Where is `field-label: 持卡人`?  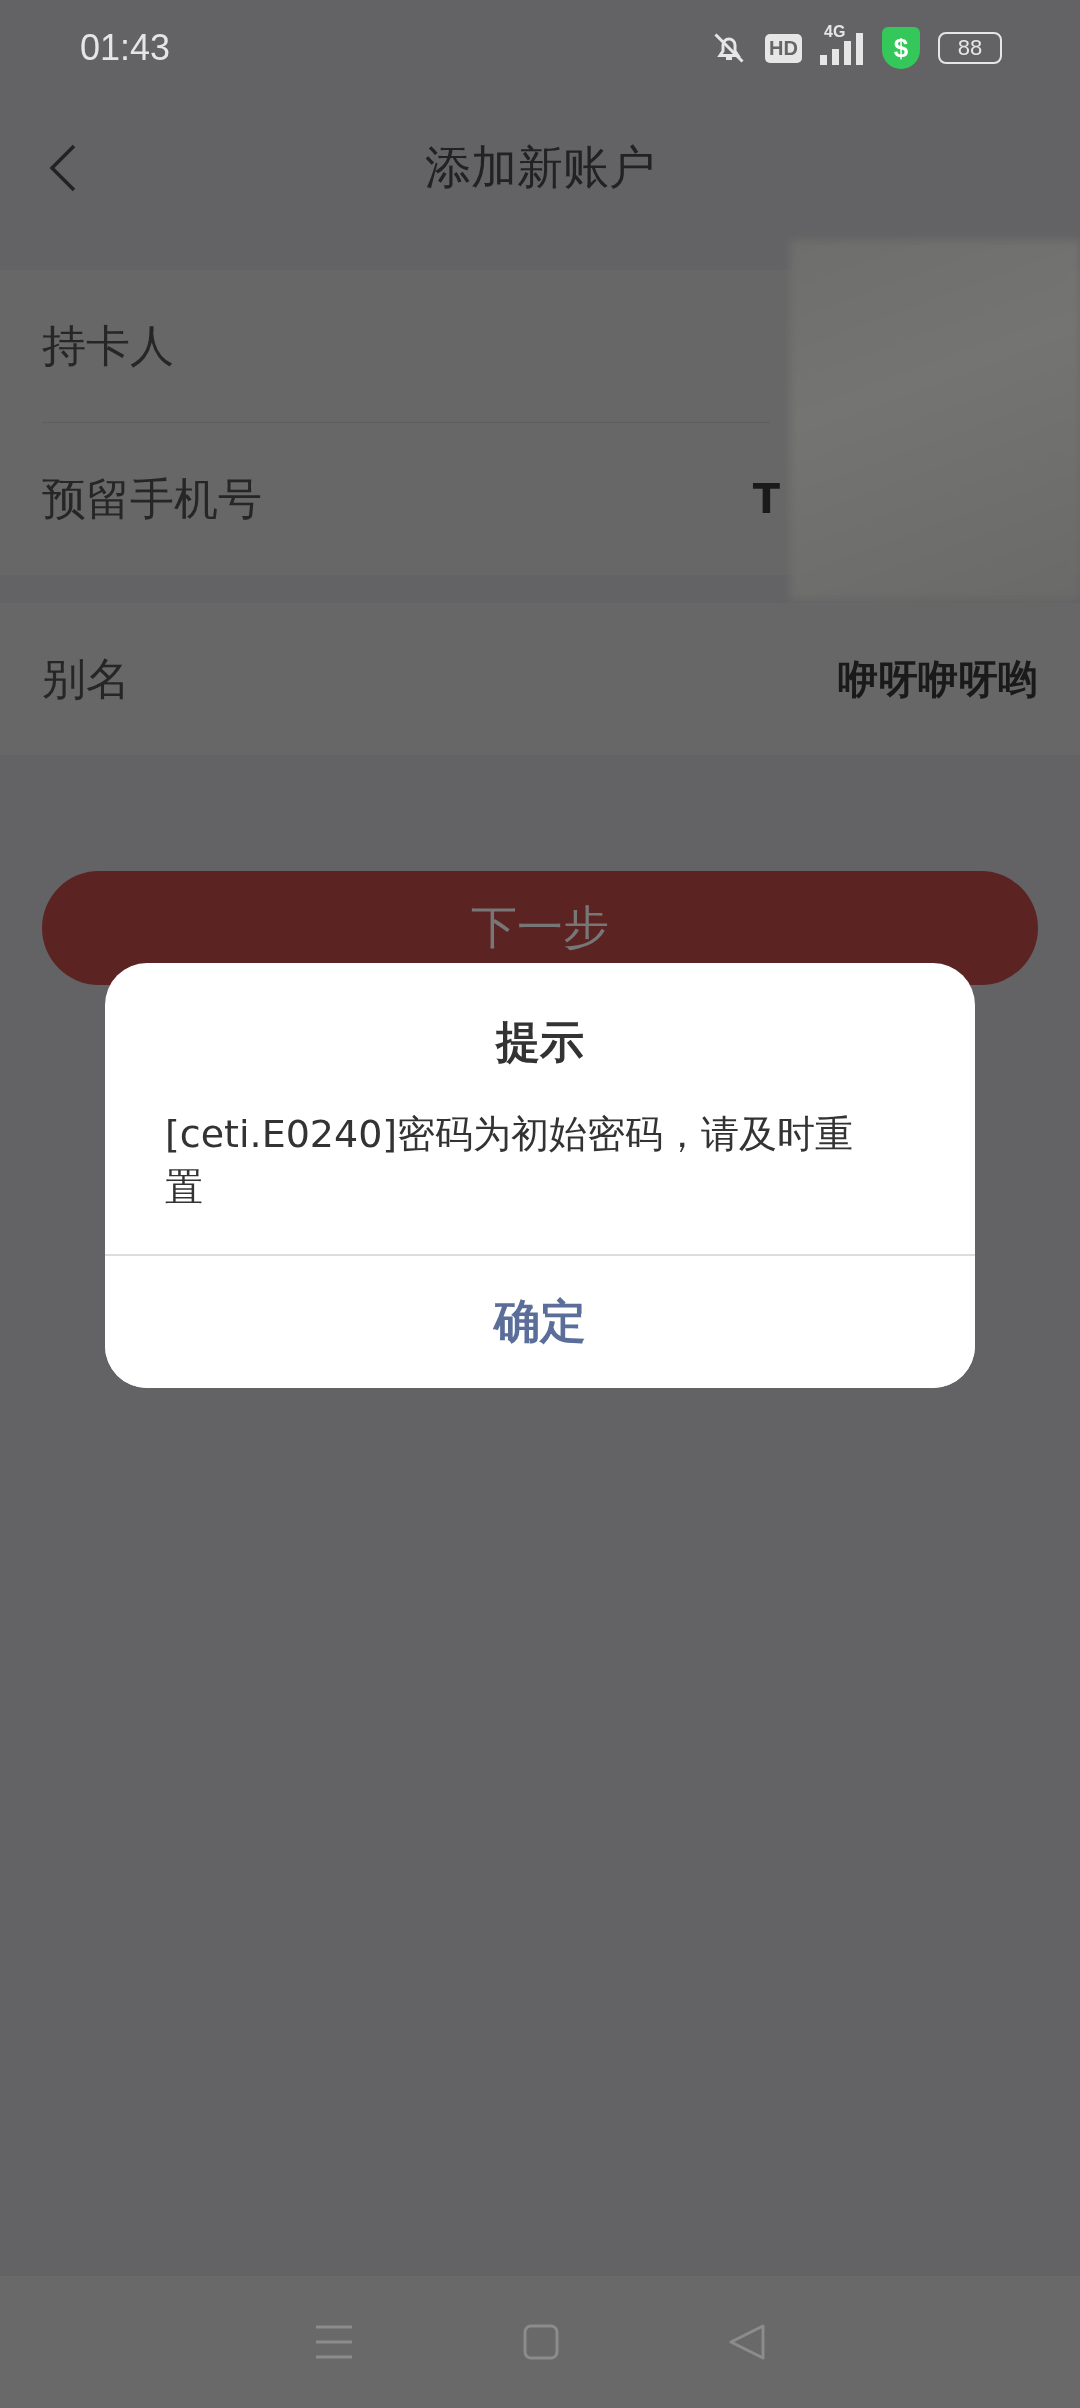 field-label: 持卡人 is located at coordinates (108, 345).